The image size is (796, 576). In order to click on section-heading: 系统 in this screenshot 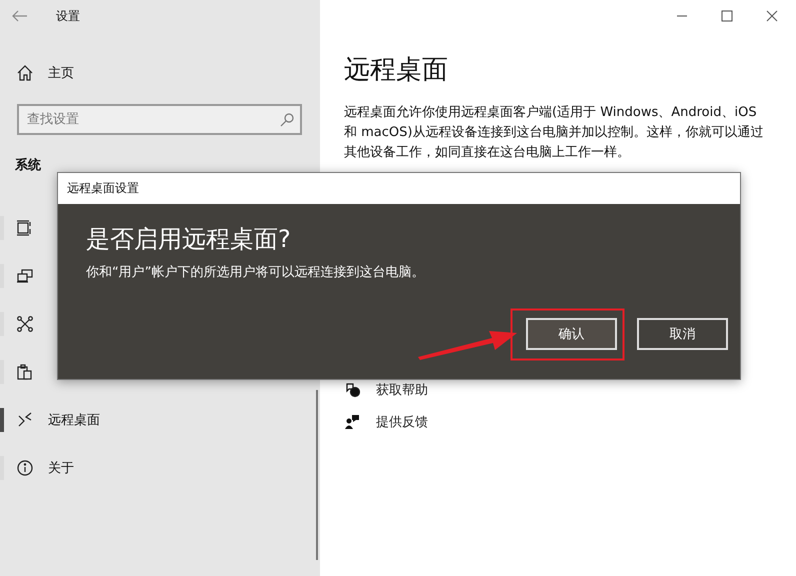, I will do `click(28, 165)`.